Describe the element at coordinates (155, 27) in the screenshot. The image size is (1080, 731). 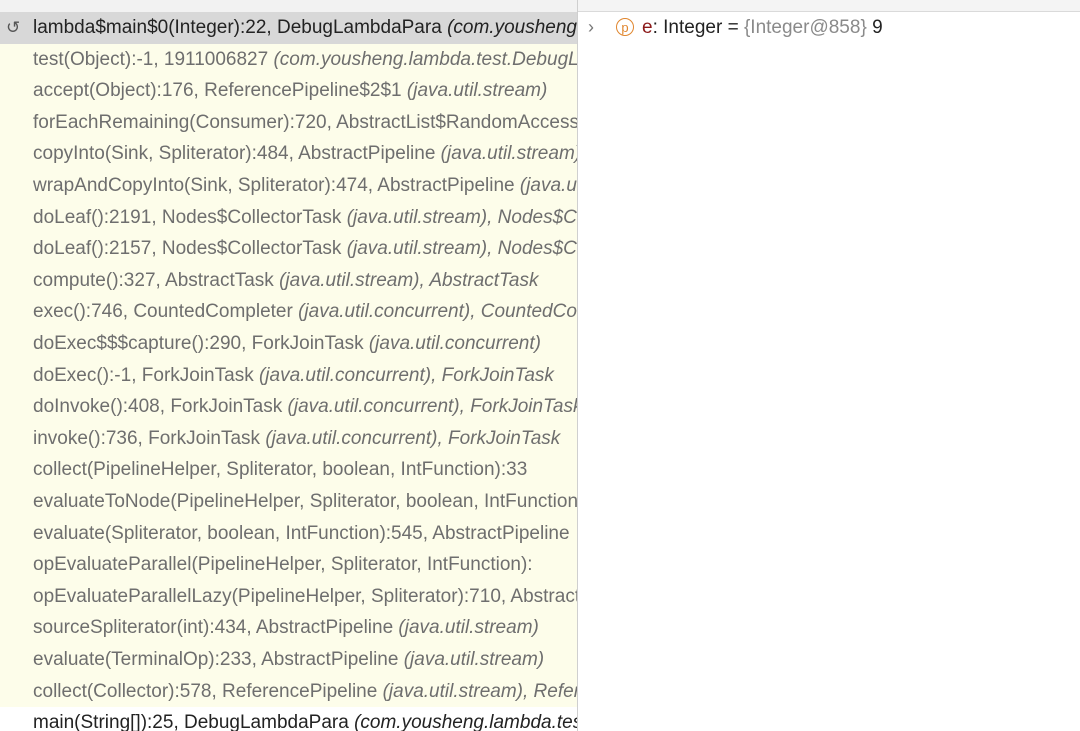
I see `frame-method: lambda$main$0(Integer):22,` at that location.